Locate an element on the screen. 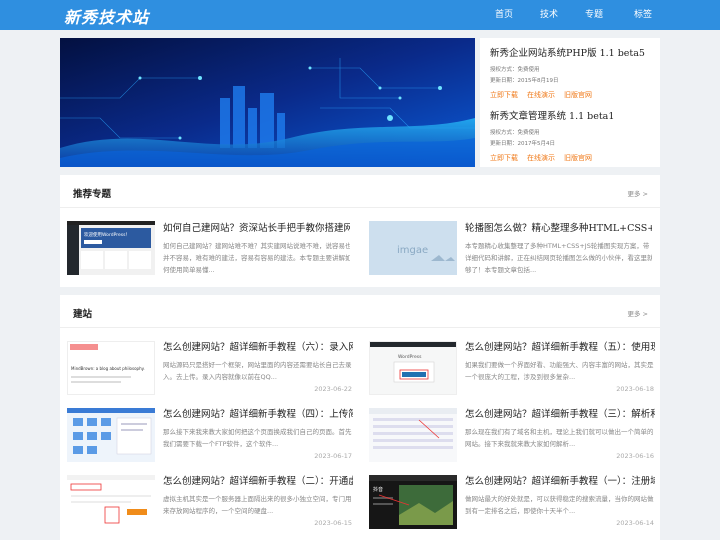 The height and width of the screenshot is (540, 720). post-date: 2023-06-14 is located at coordinates (635, 523).